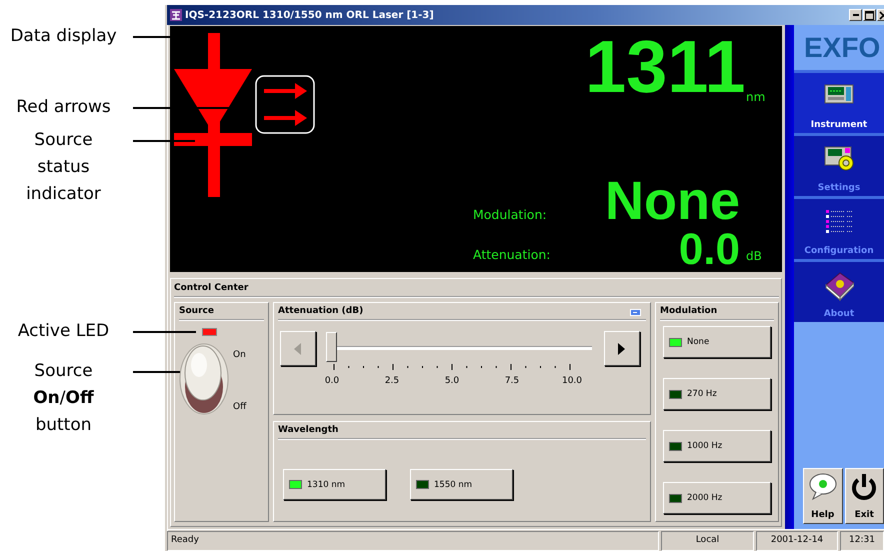 The width and height of the screenshot is (884, 551). I want to click on slider-thumb, so click(331, 347).